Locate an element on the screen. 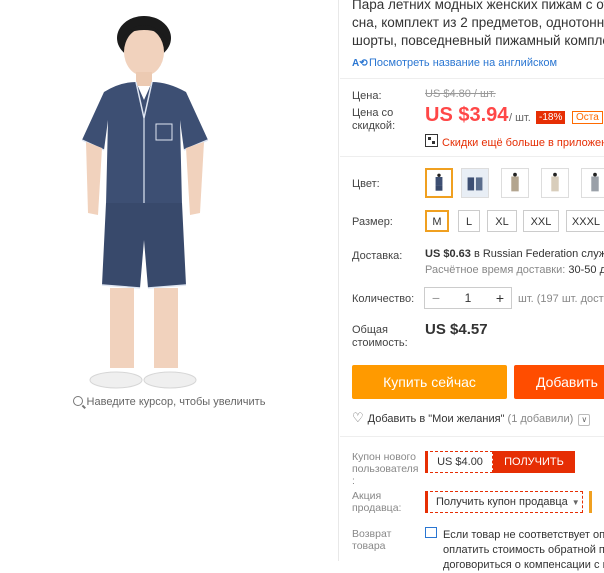  discount-price-label: Цена со скидкой: is located at coordinates (373, 120).